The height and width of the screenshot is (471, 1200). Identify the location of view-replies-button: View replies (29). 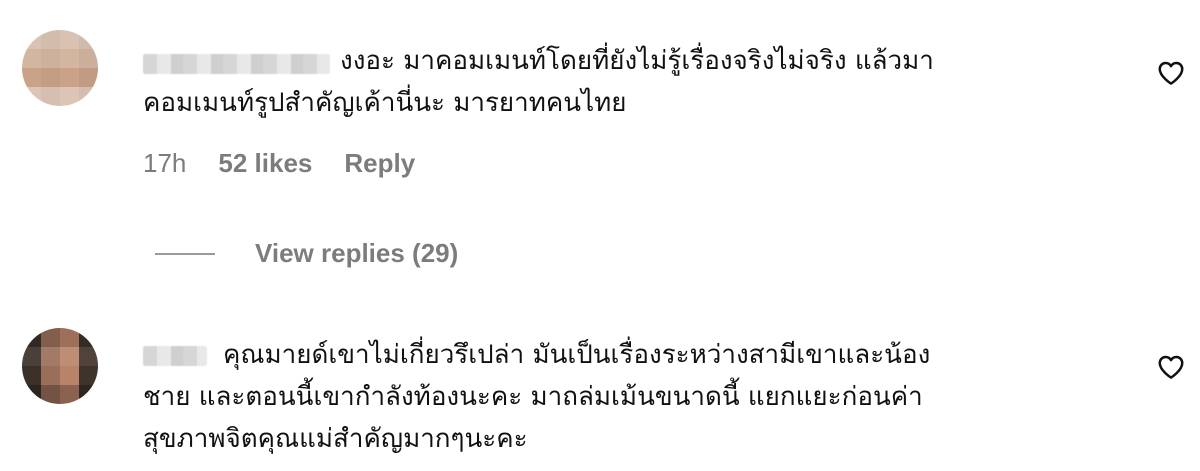
(306, 253).